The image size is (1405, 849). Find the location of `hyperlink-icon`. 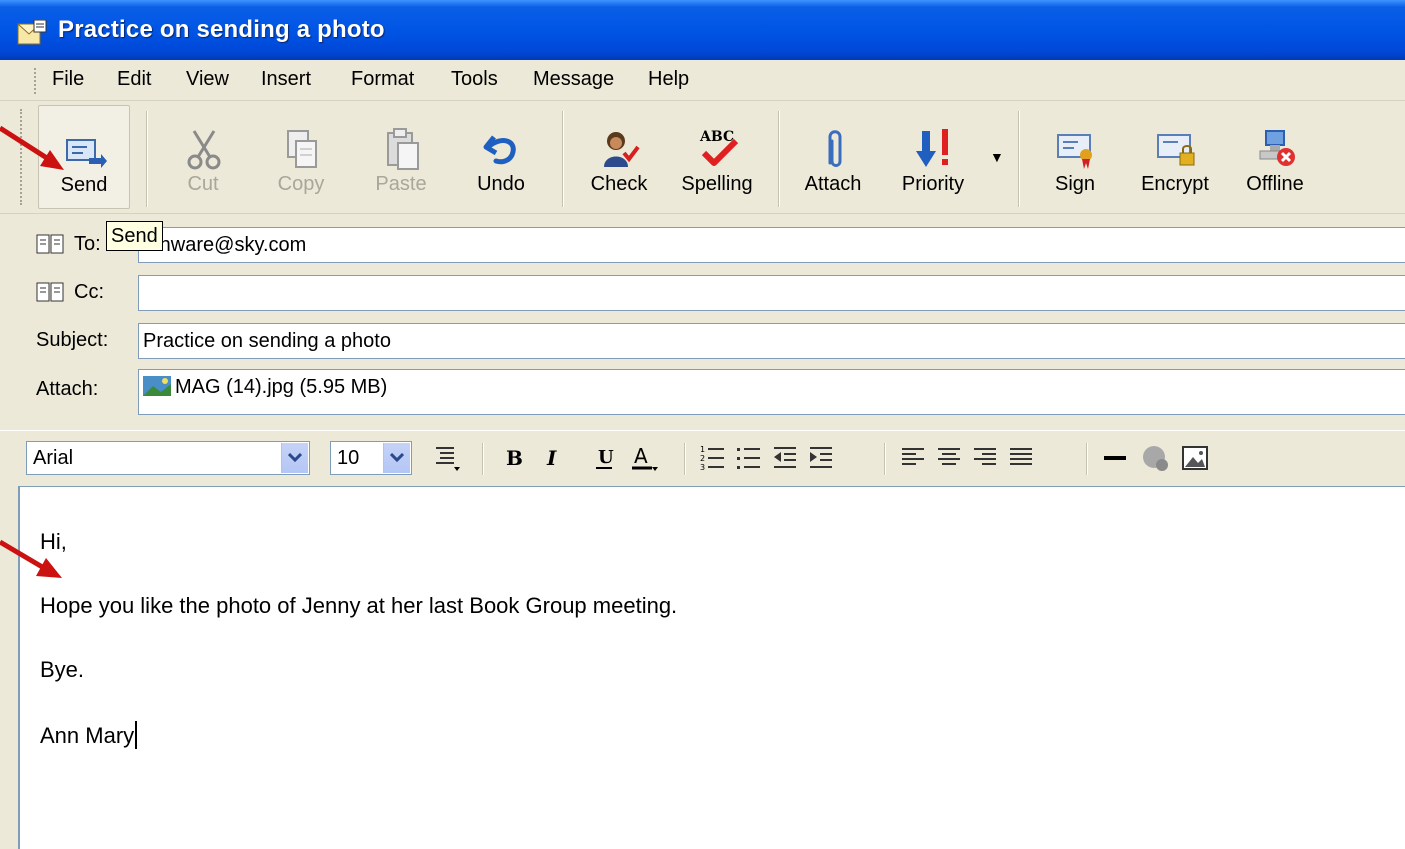

hyperlink-icon is located at coordinates (1155, 458).